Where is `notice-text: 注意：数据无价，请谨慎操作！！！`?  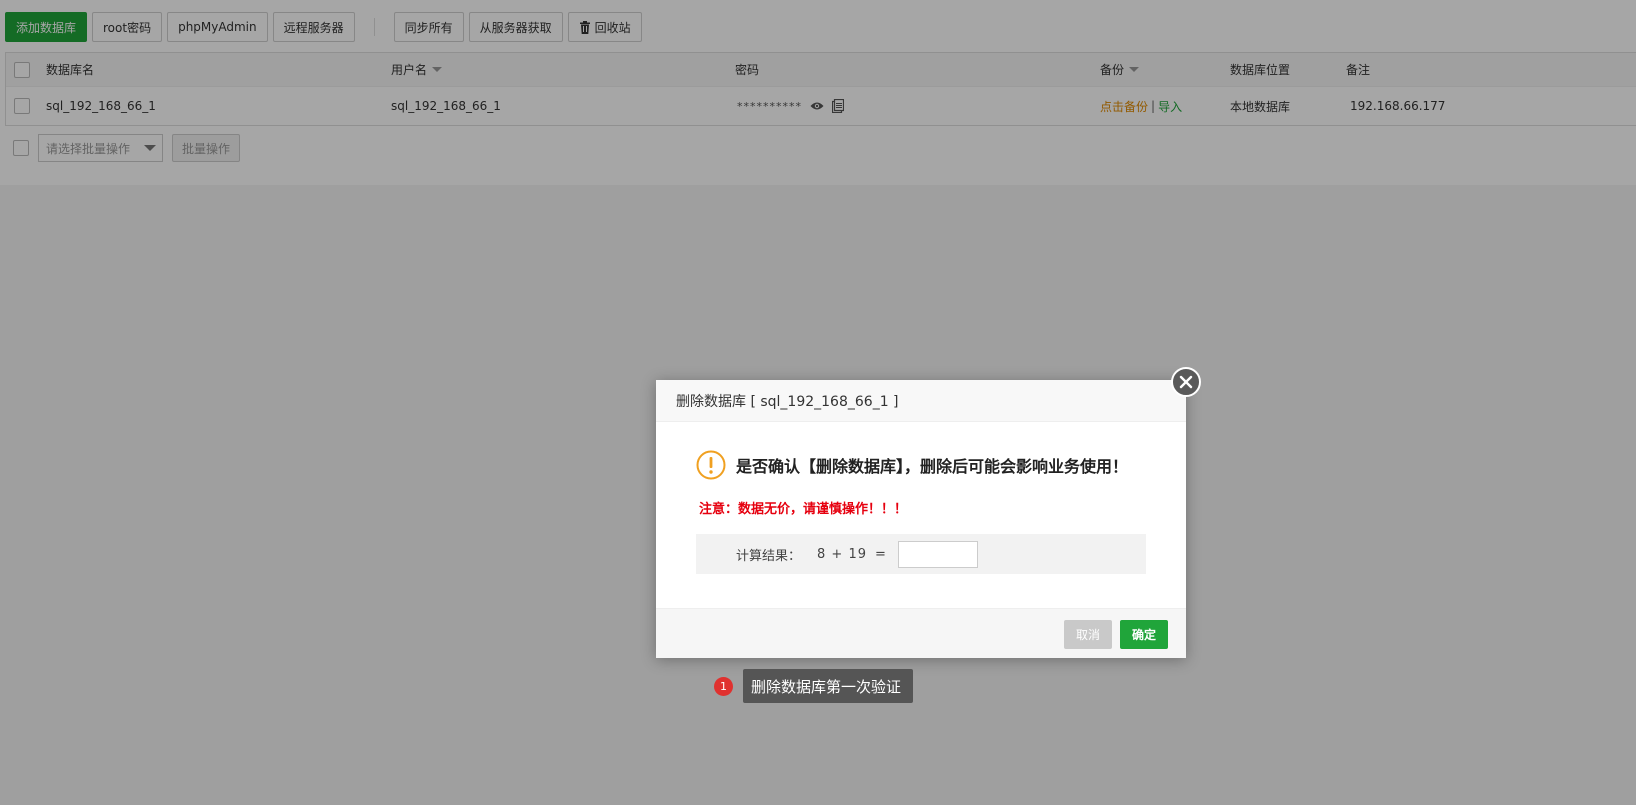 notice-text: 注意：数据无价，请谨慎操作！！！ is located at coordinates (803, 509).